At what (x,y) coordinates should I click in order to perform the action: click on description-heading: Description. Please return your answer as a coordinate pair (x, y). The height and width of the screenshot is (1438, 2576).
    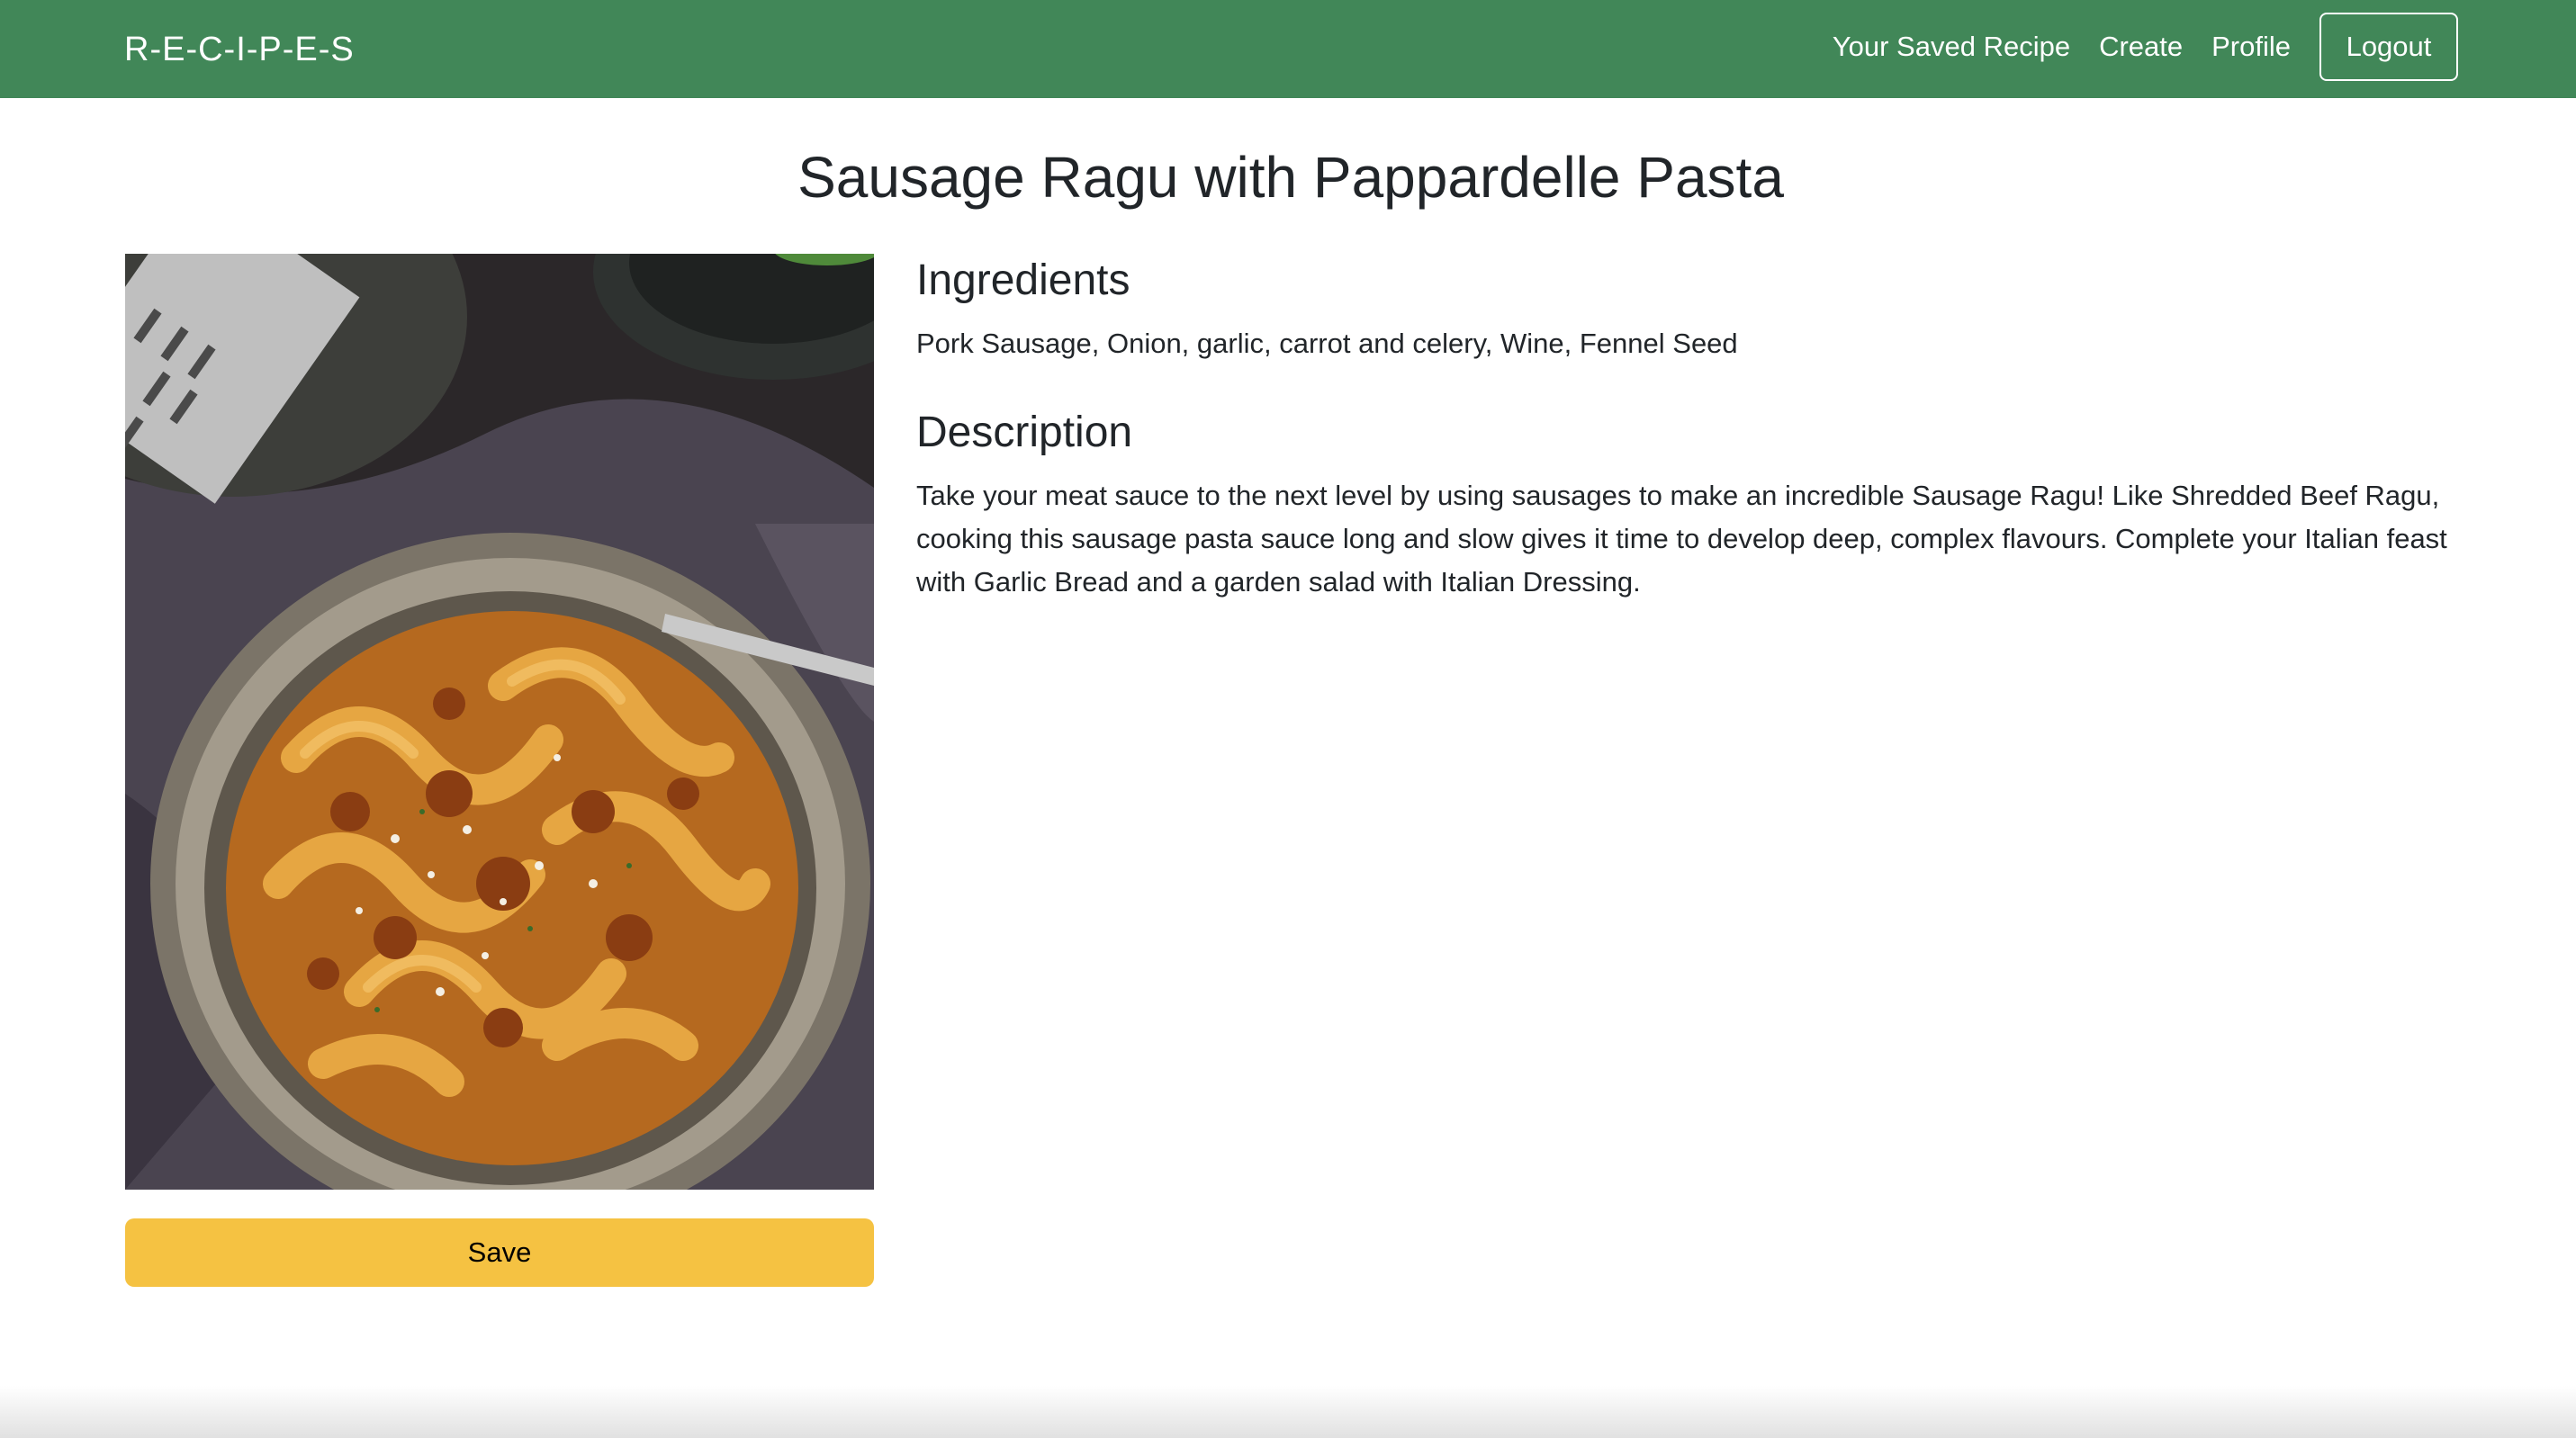
    Looking at the image, I should click on (1024, 432).